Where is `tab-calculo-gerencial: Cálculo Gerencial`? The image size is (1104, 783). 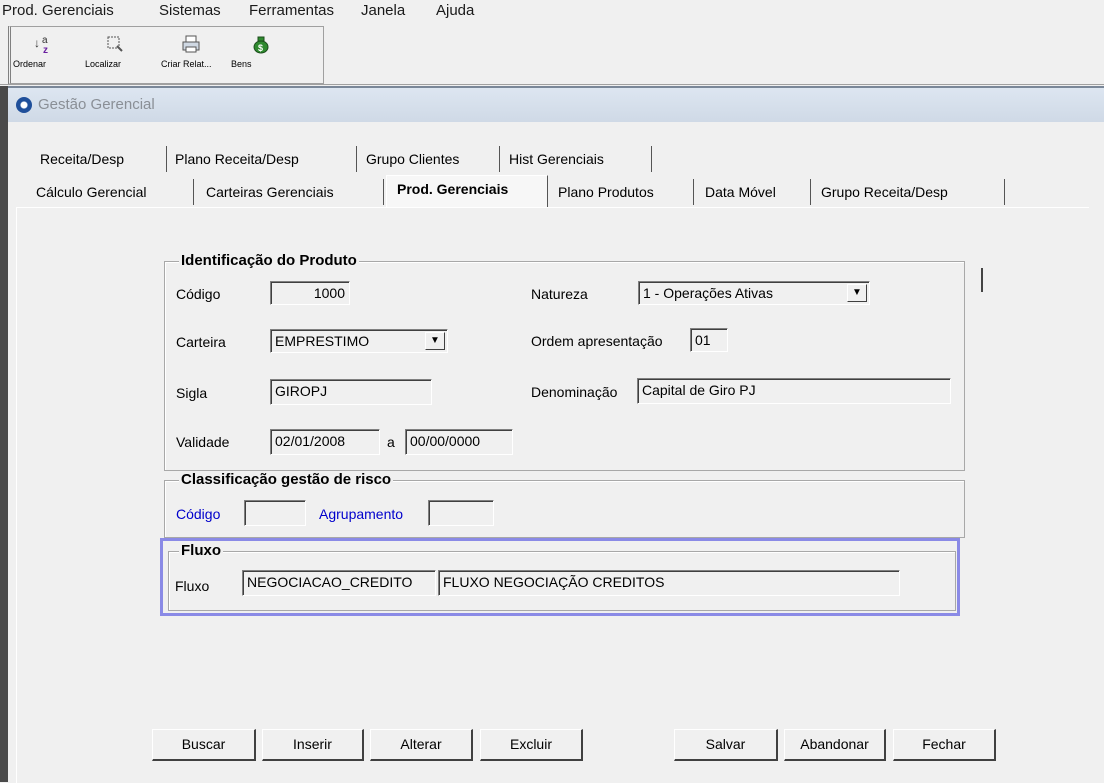
tab-calculo-gerencial: Cálculo Gerencial is located at coordinates (111, 192).